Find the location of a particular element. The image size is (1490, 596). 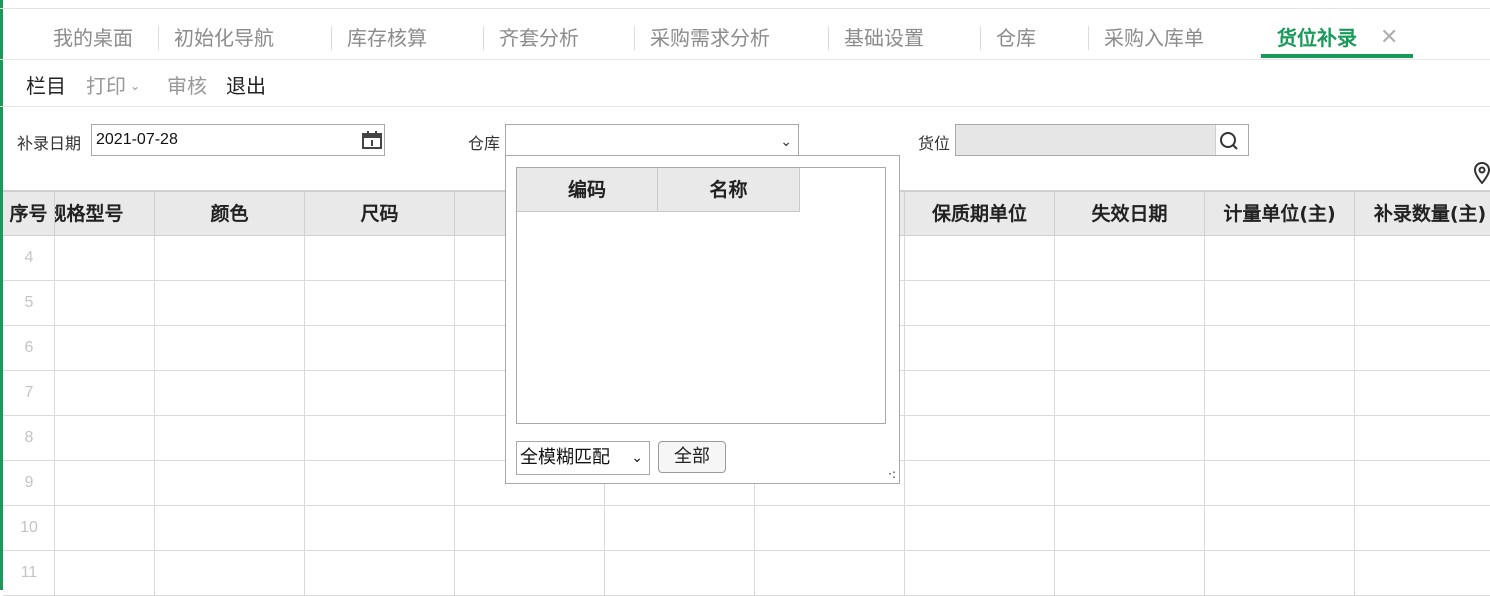

tab-kit-analysis: 齐套分析 is located at coordinates (539, 34).